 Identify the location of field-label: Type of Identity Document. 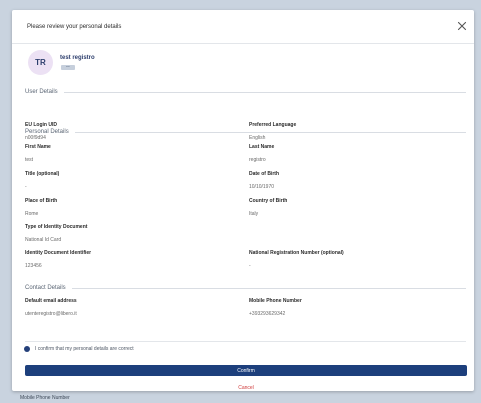
(56, 227).